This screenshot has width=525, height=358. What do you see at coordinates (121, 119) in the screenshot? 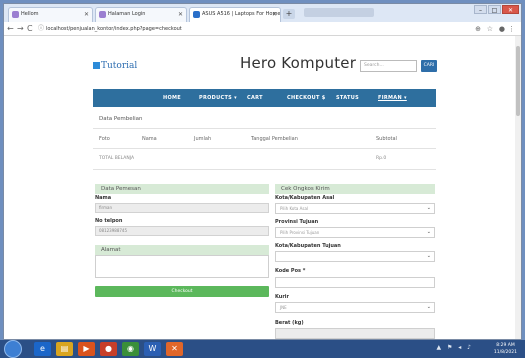
I see `pembelian-title: Data Pembelian` at bounding box center [121, 119].